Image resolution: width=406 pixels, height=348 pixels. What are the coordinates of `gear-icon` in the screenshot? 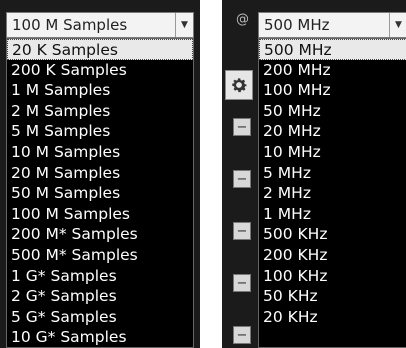 It's located at (239, 85).